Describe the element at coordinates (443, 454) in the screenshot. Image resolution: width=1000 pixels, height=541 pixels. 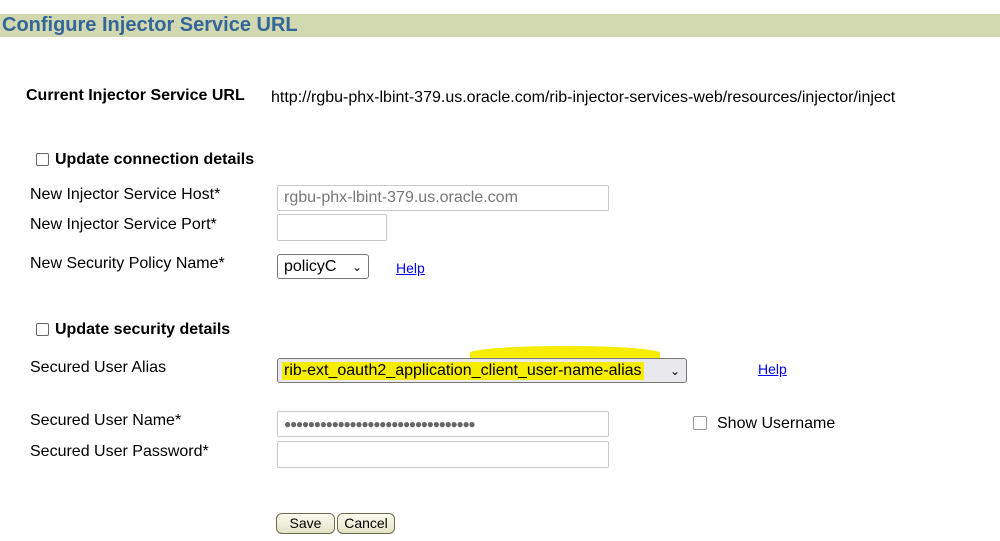
I see `password-input` at that location.